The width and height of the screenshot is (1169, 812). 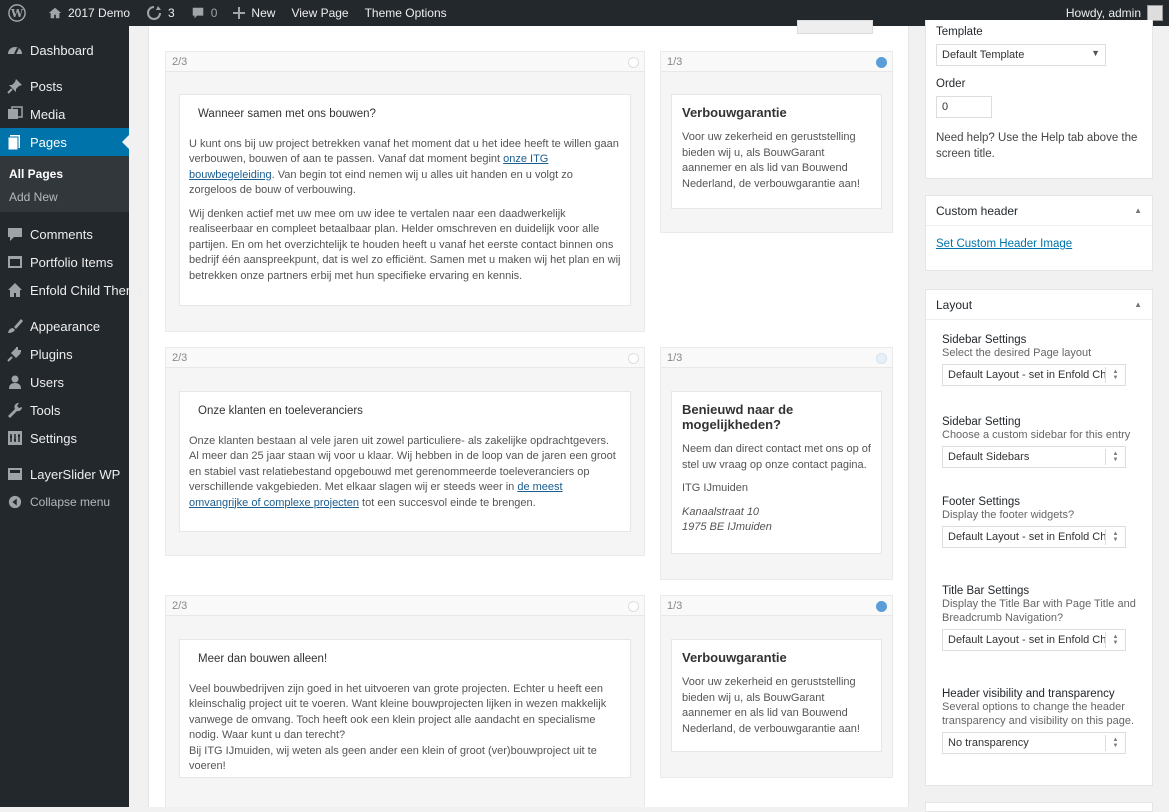 I want to click on menu-label: Pages, so click(x=48, y=142).